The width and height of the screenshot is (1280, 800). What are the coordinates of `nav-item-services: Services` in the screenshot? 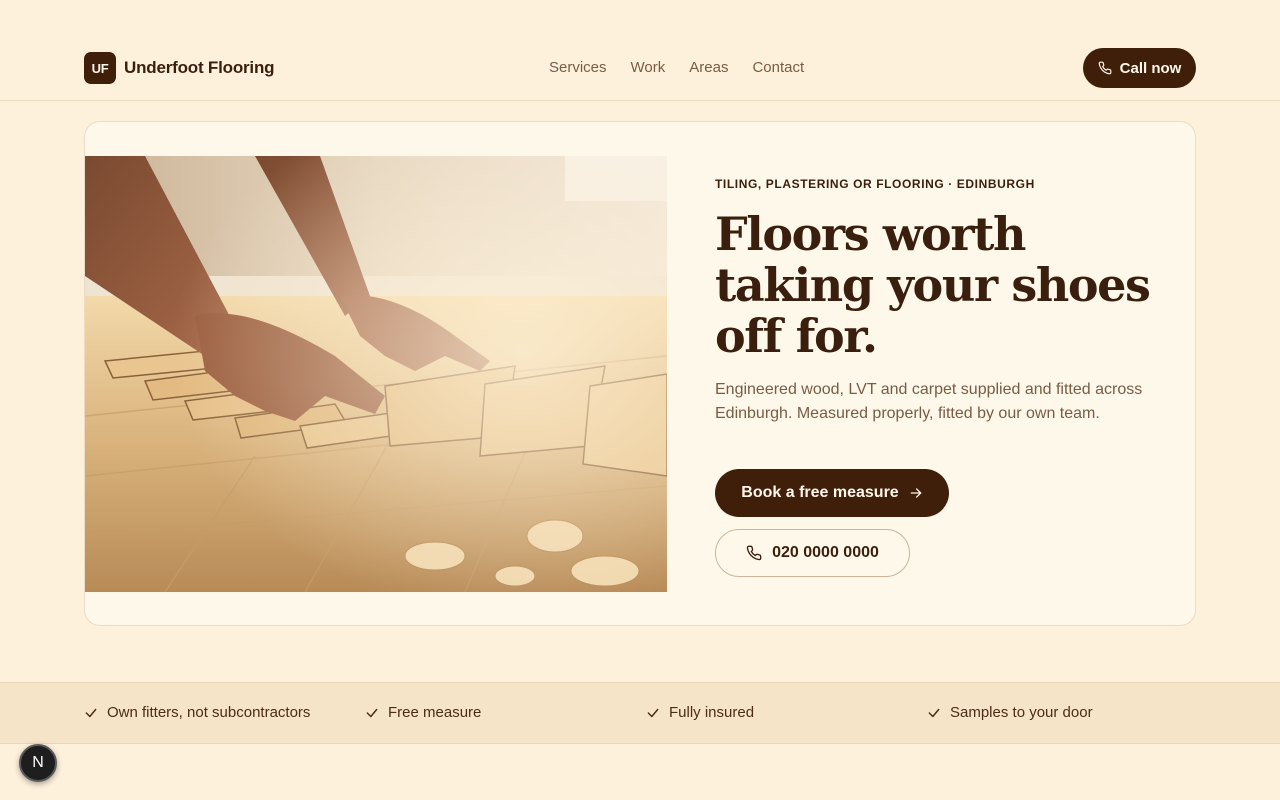 It's located at (578, 67).